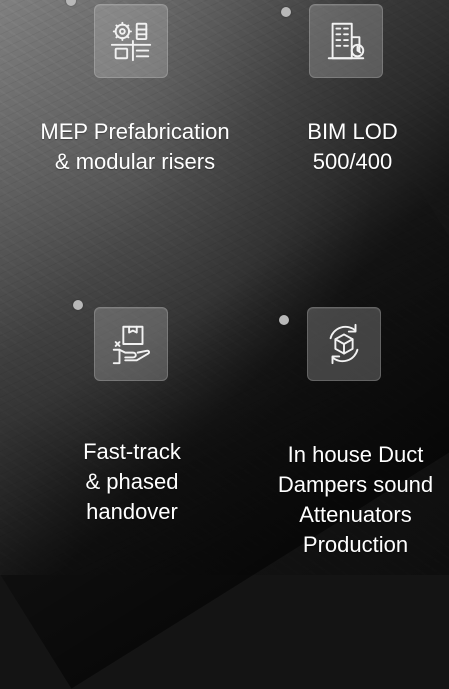 This screenshot has width=449, height=689. I want to click on prefabrication-icon, so click(131, 41).